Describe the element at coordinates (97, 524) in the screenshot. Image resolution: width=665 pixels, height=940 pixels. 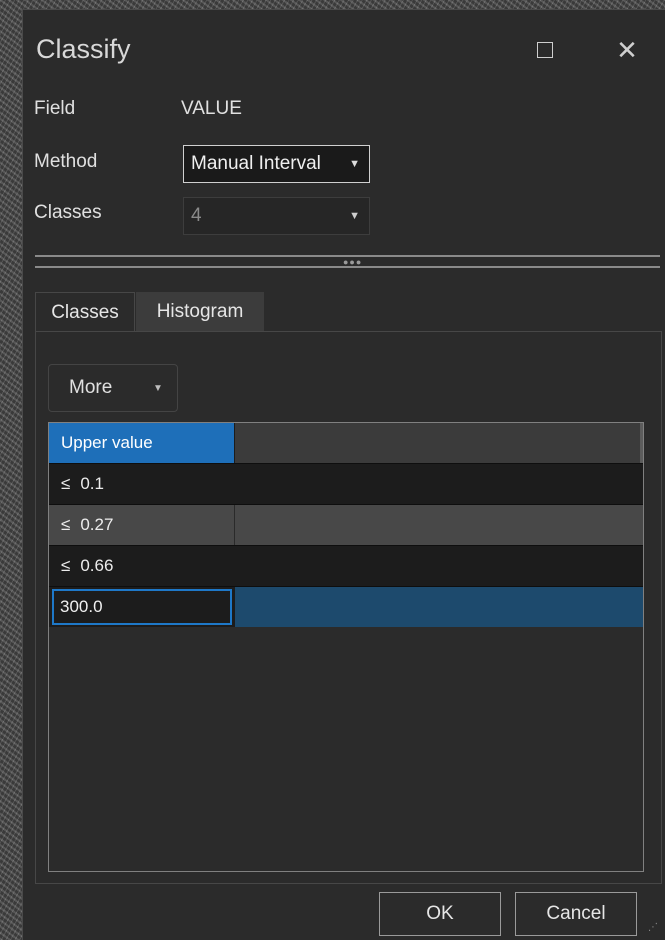
I see `upper-value-text: 0.27` at that location.